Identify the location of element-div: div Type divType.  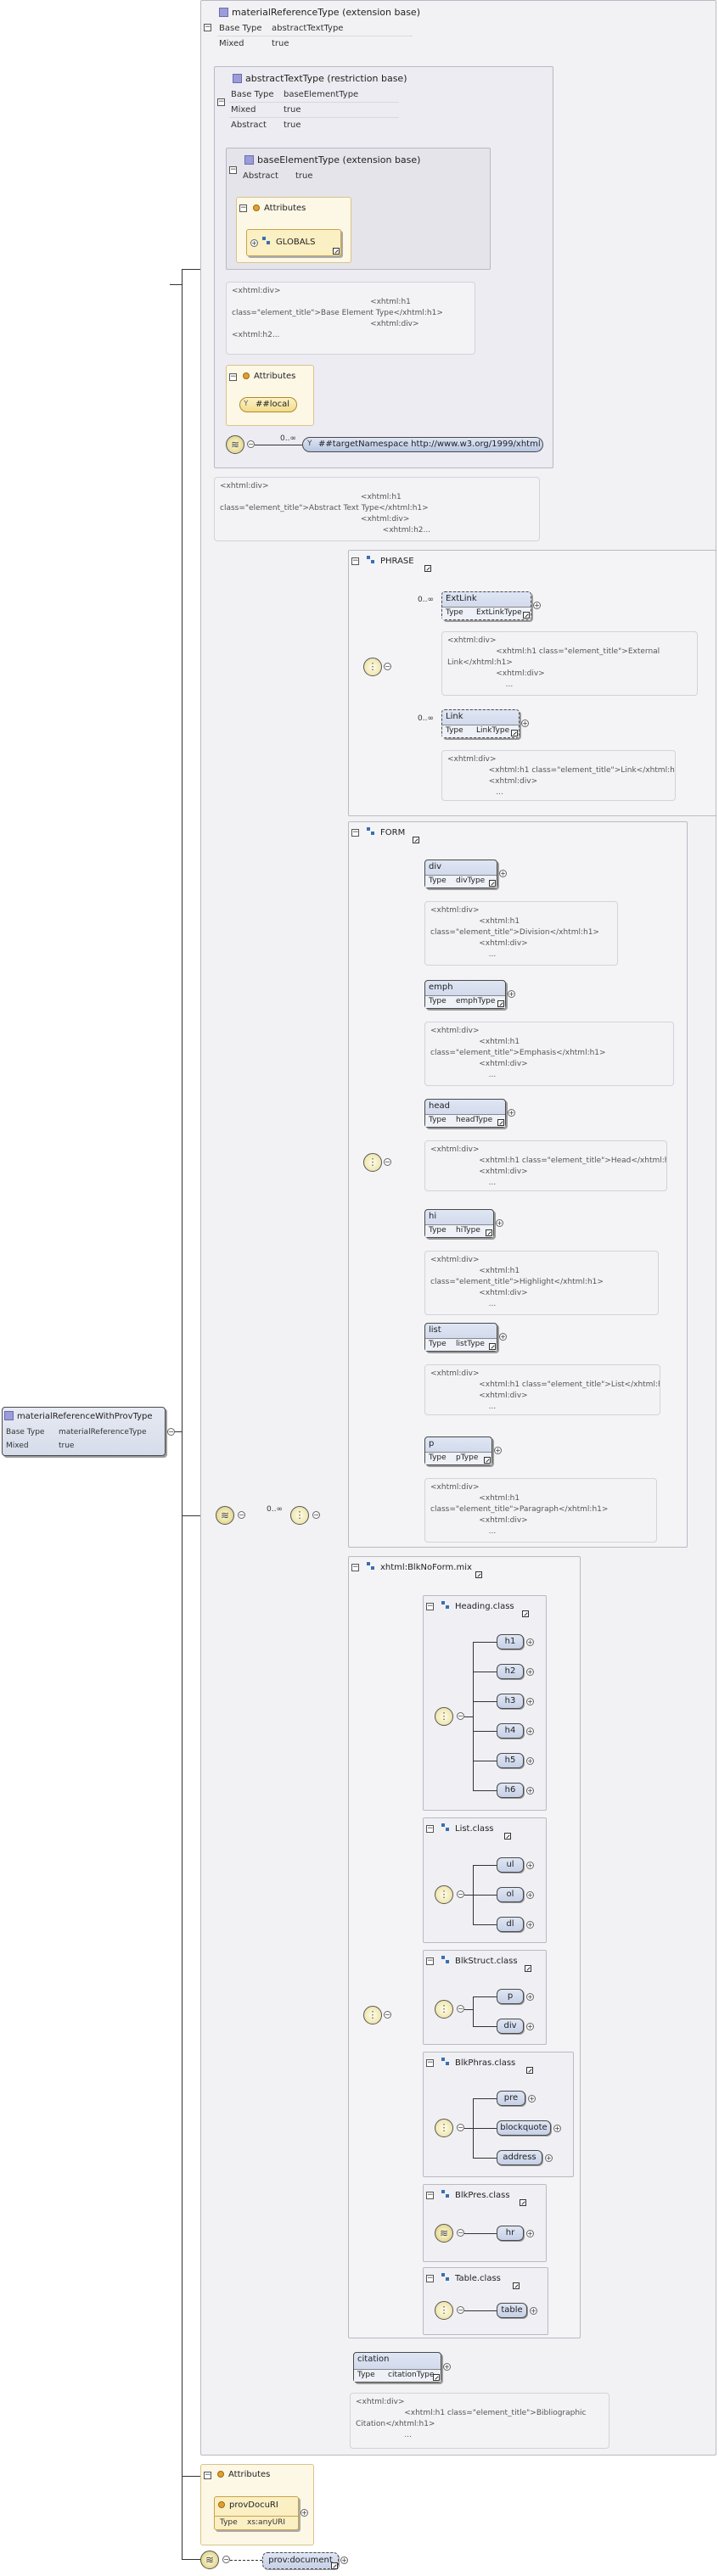
(460, 874).